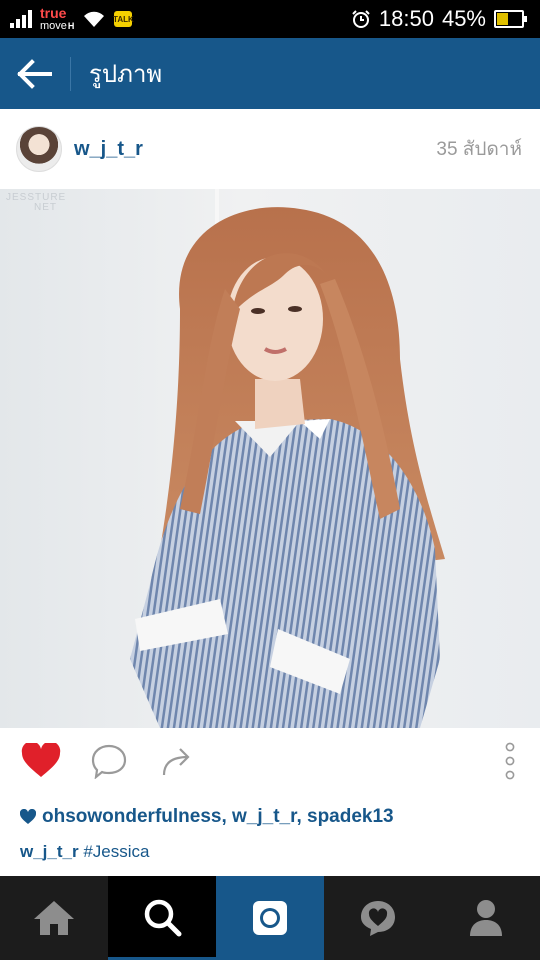 The height and width of the screenshot is (960, 540). I want to click on like-button, so click(41, 761).